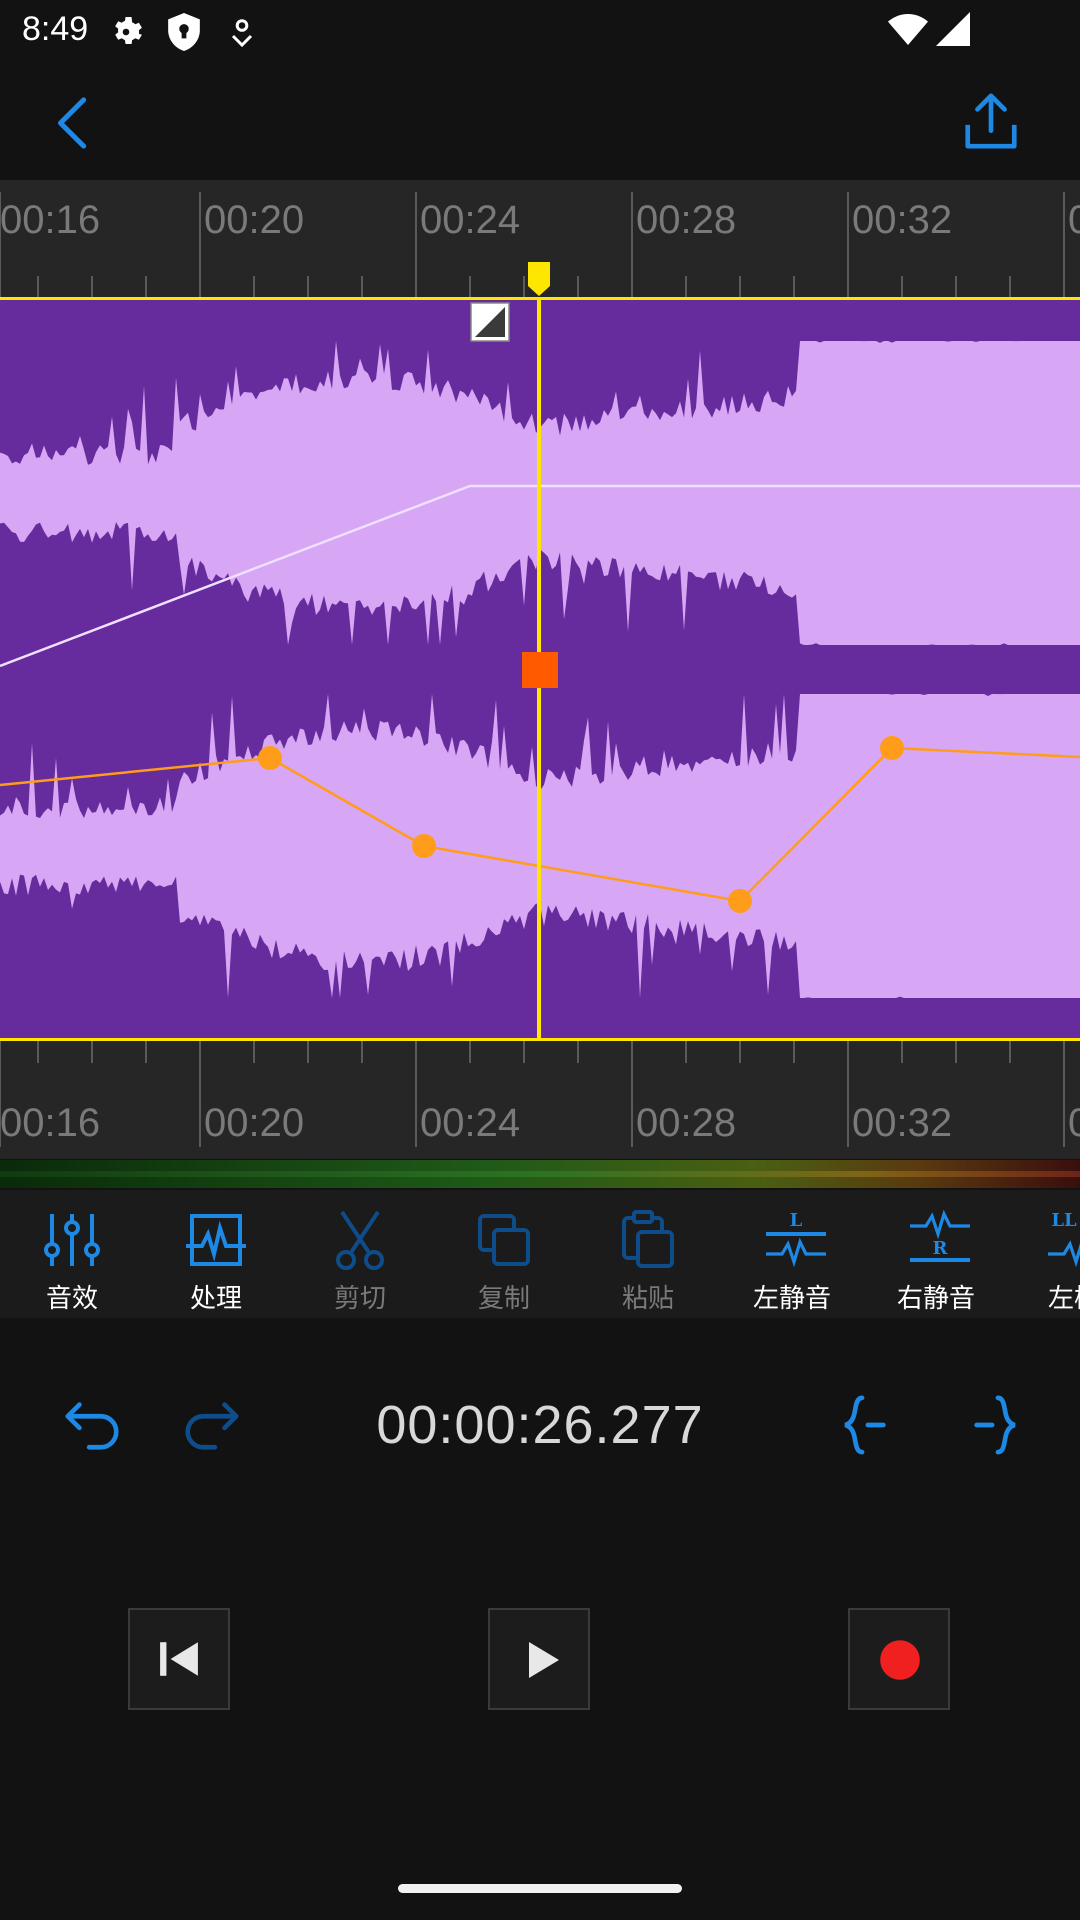 The image size is (1080, 1920). I want to click on tool-left-mode-button: LL 左模, so click(1044, 1254).